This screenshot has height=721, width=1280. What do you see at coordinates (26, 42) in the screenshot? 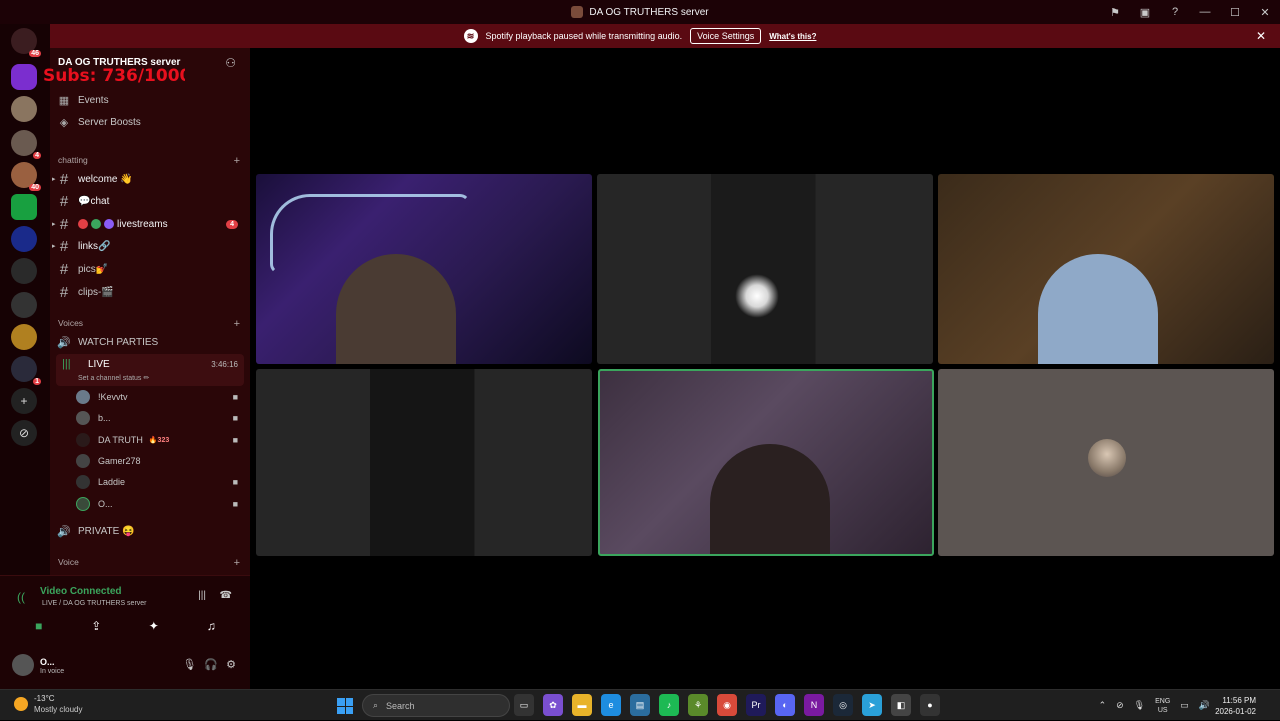
I see `home-button: 46` at bounding box center [26, 42].